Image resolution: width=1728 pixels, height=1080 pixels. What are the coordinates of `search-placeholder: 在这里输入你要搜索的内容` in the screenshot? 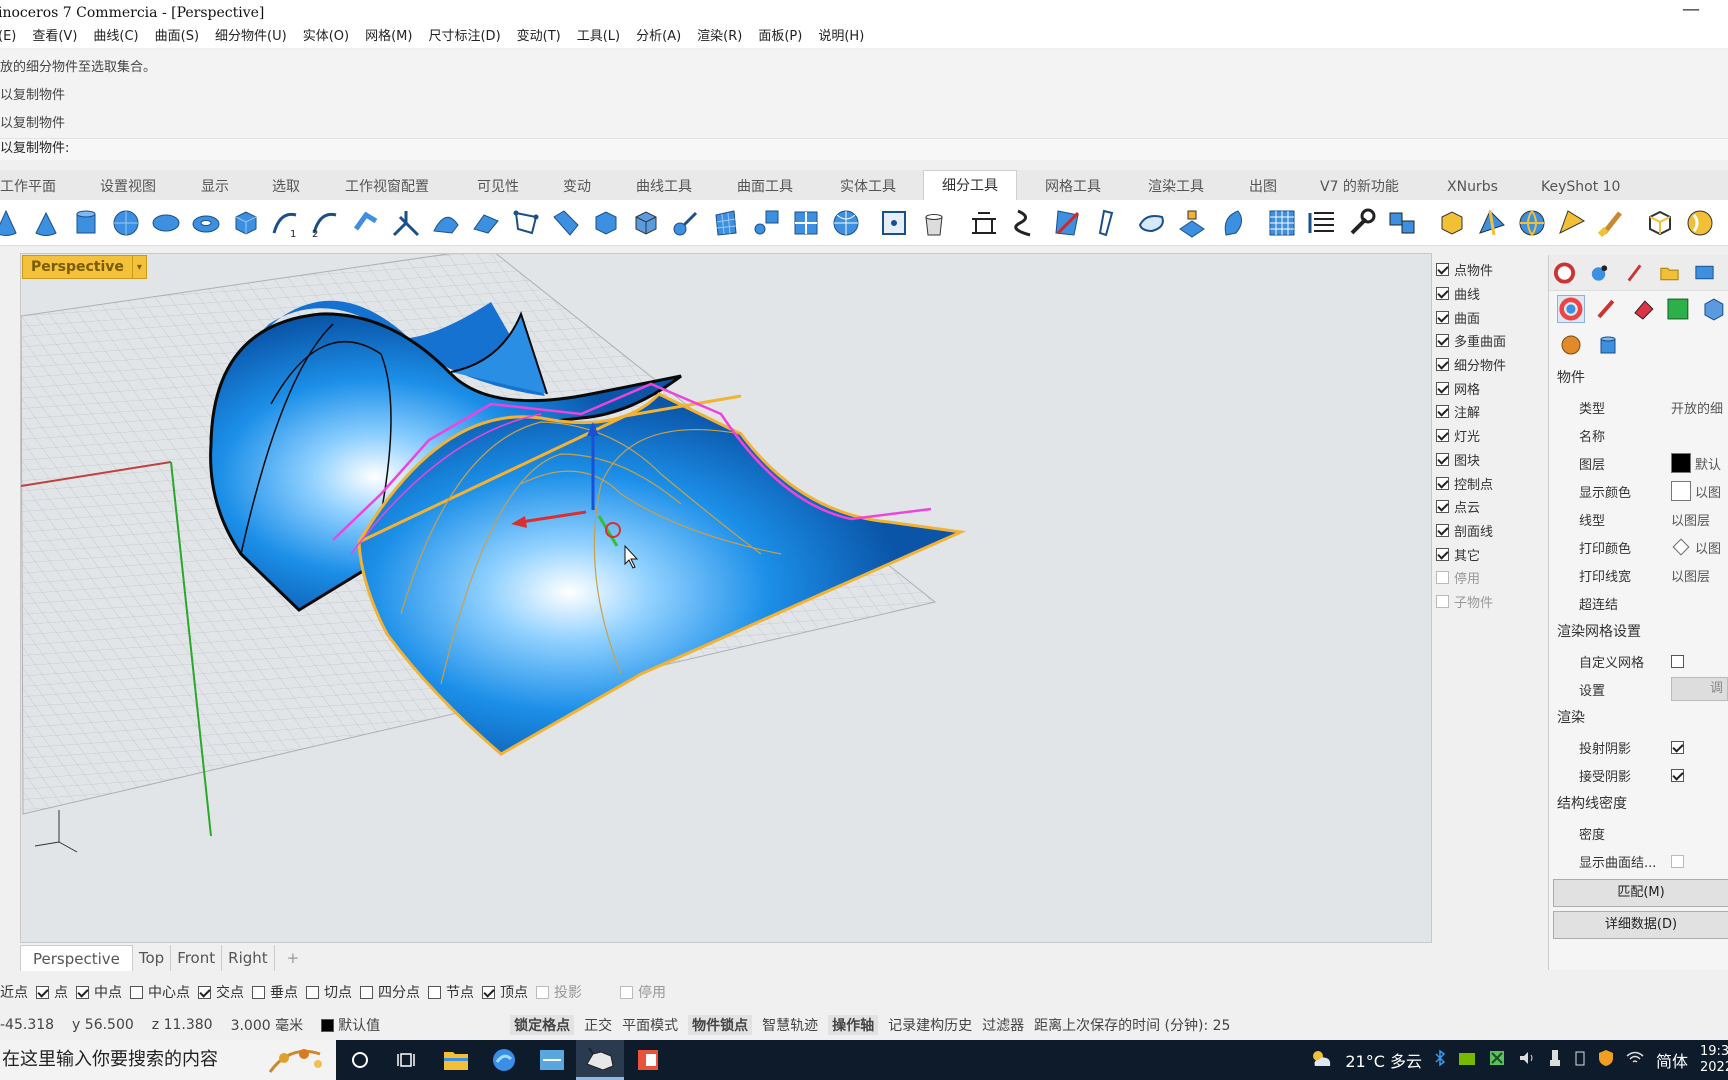 It's located at (110, 1059).